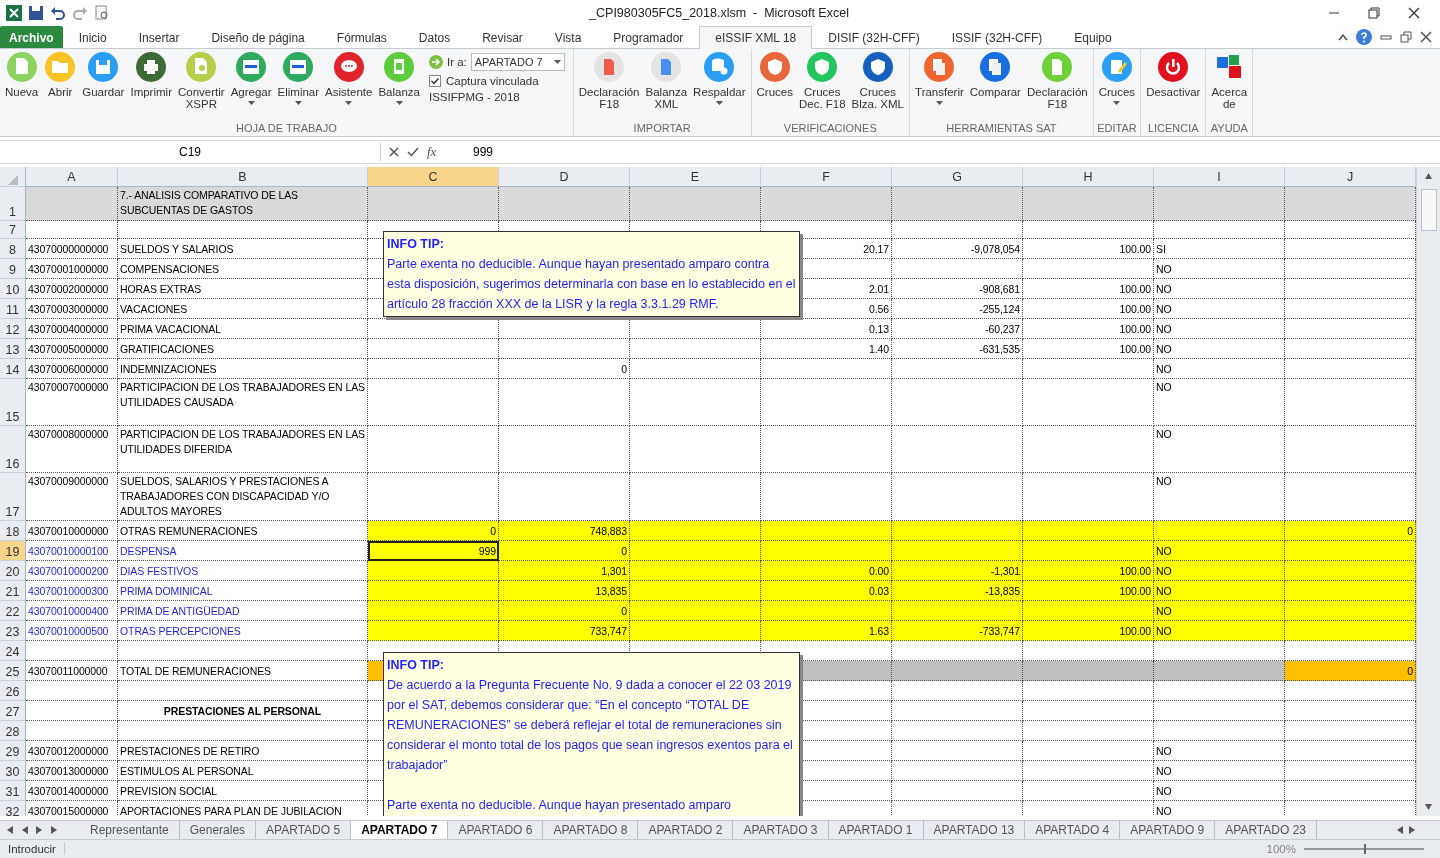 The image size is (1440, 858). I want to click on column-header: H, so click(1088, 177).